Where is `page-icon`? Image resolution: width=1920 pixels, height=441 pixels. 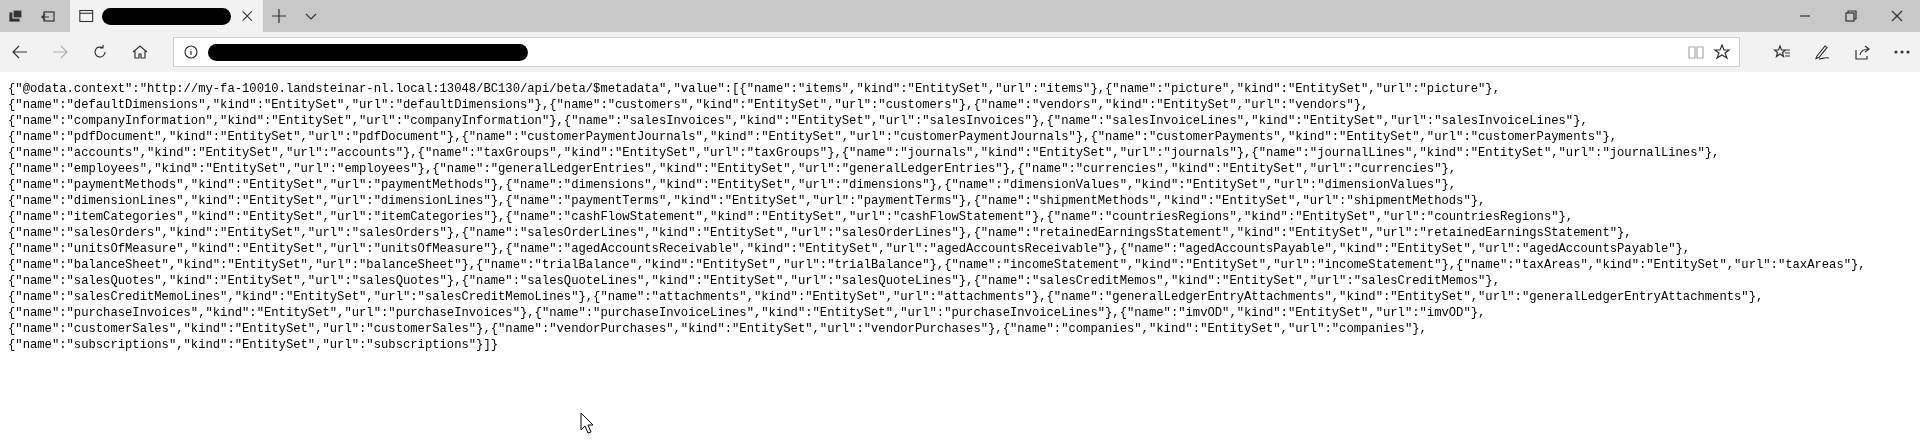 page-icon is located at coordinates (86, 16).